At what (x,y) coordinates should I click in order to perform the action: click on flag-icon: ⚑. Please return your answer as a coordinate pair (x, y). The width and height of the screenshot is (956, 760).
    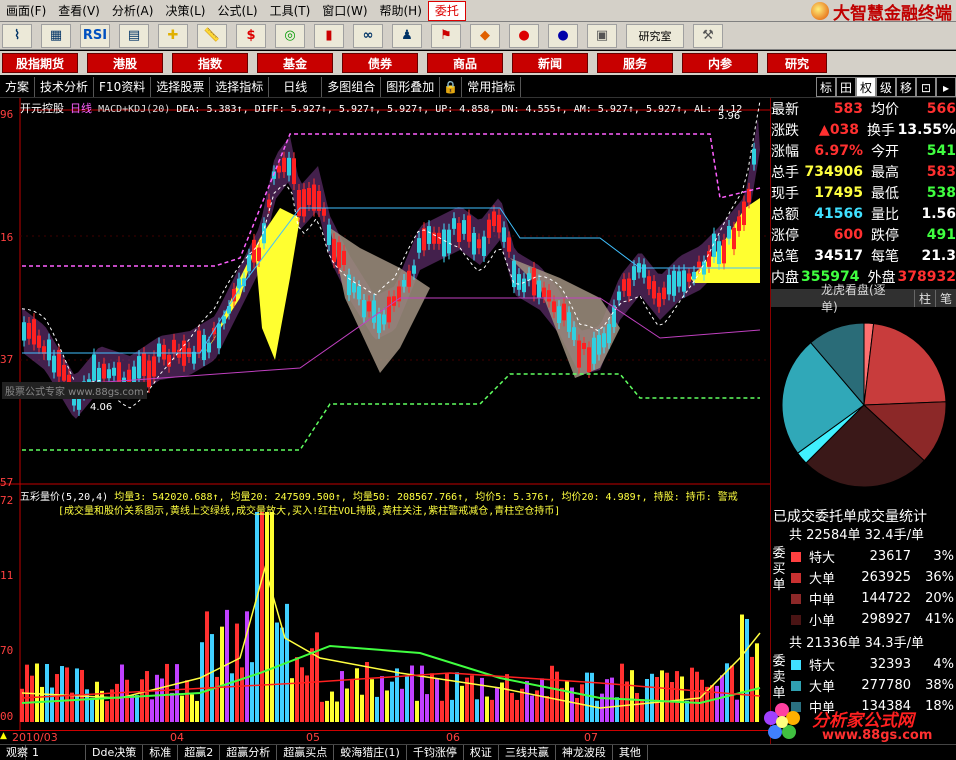
    Looking at the image, I should click on (446, 35).